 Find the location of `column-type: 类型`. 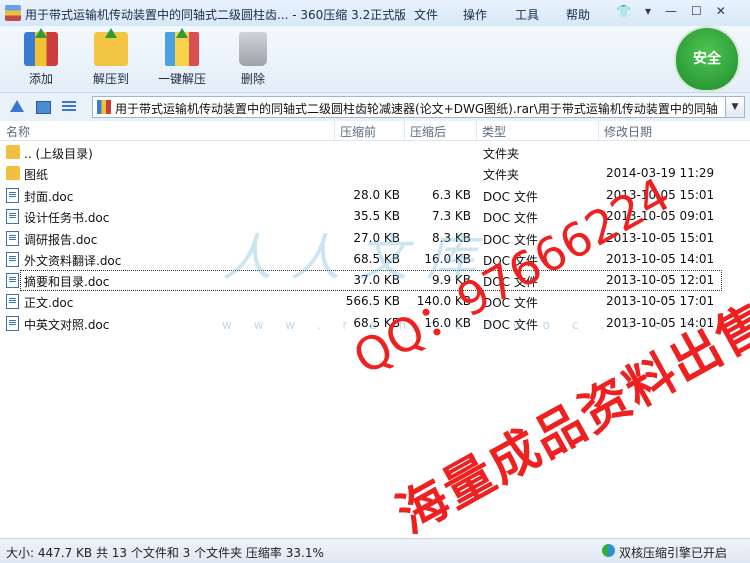

column-type: 类型 is located at coordinates (494, 131).